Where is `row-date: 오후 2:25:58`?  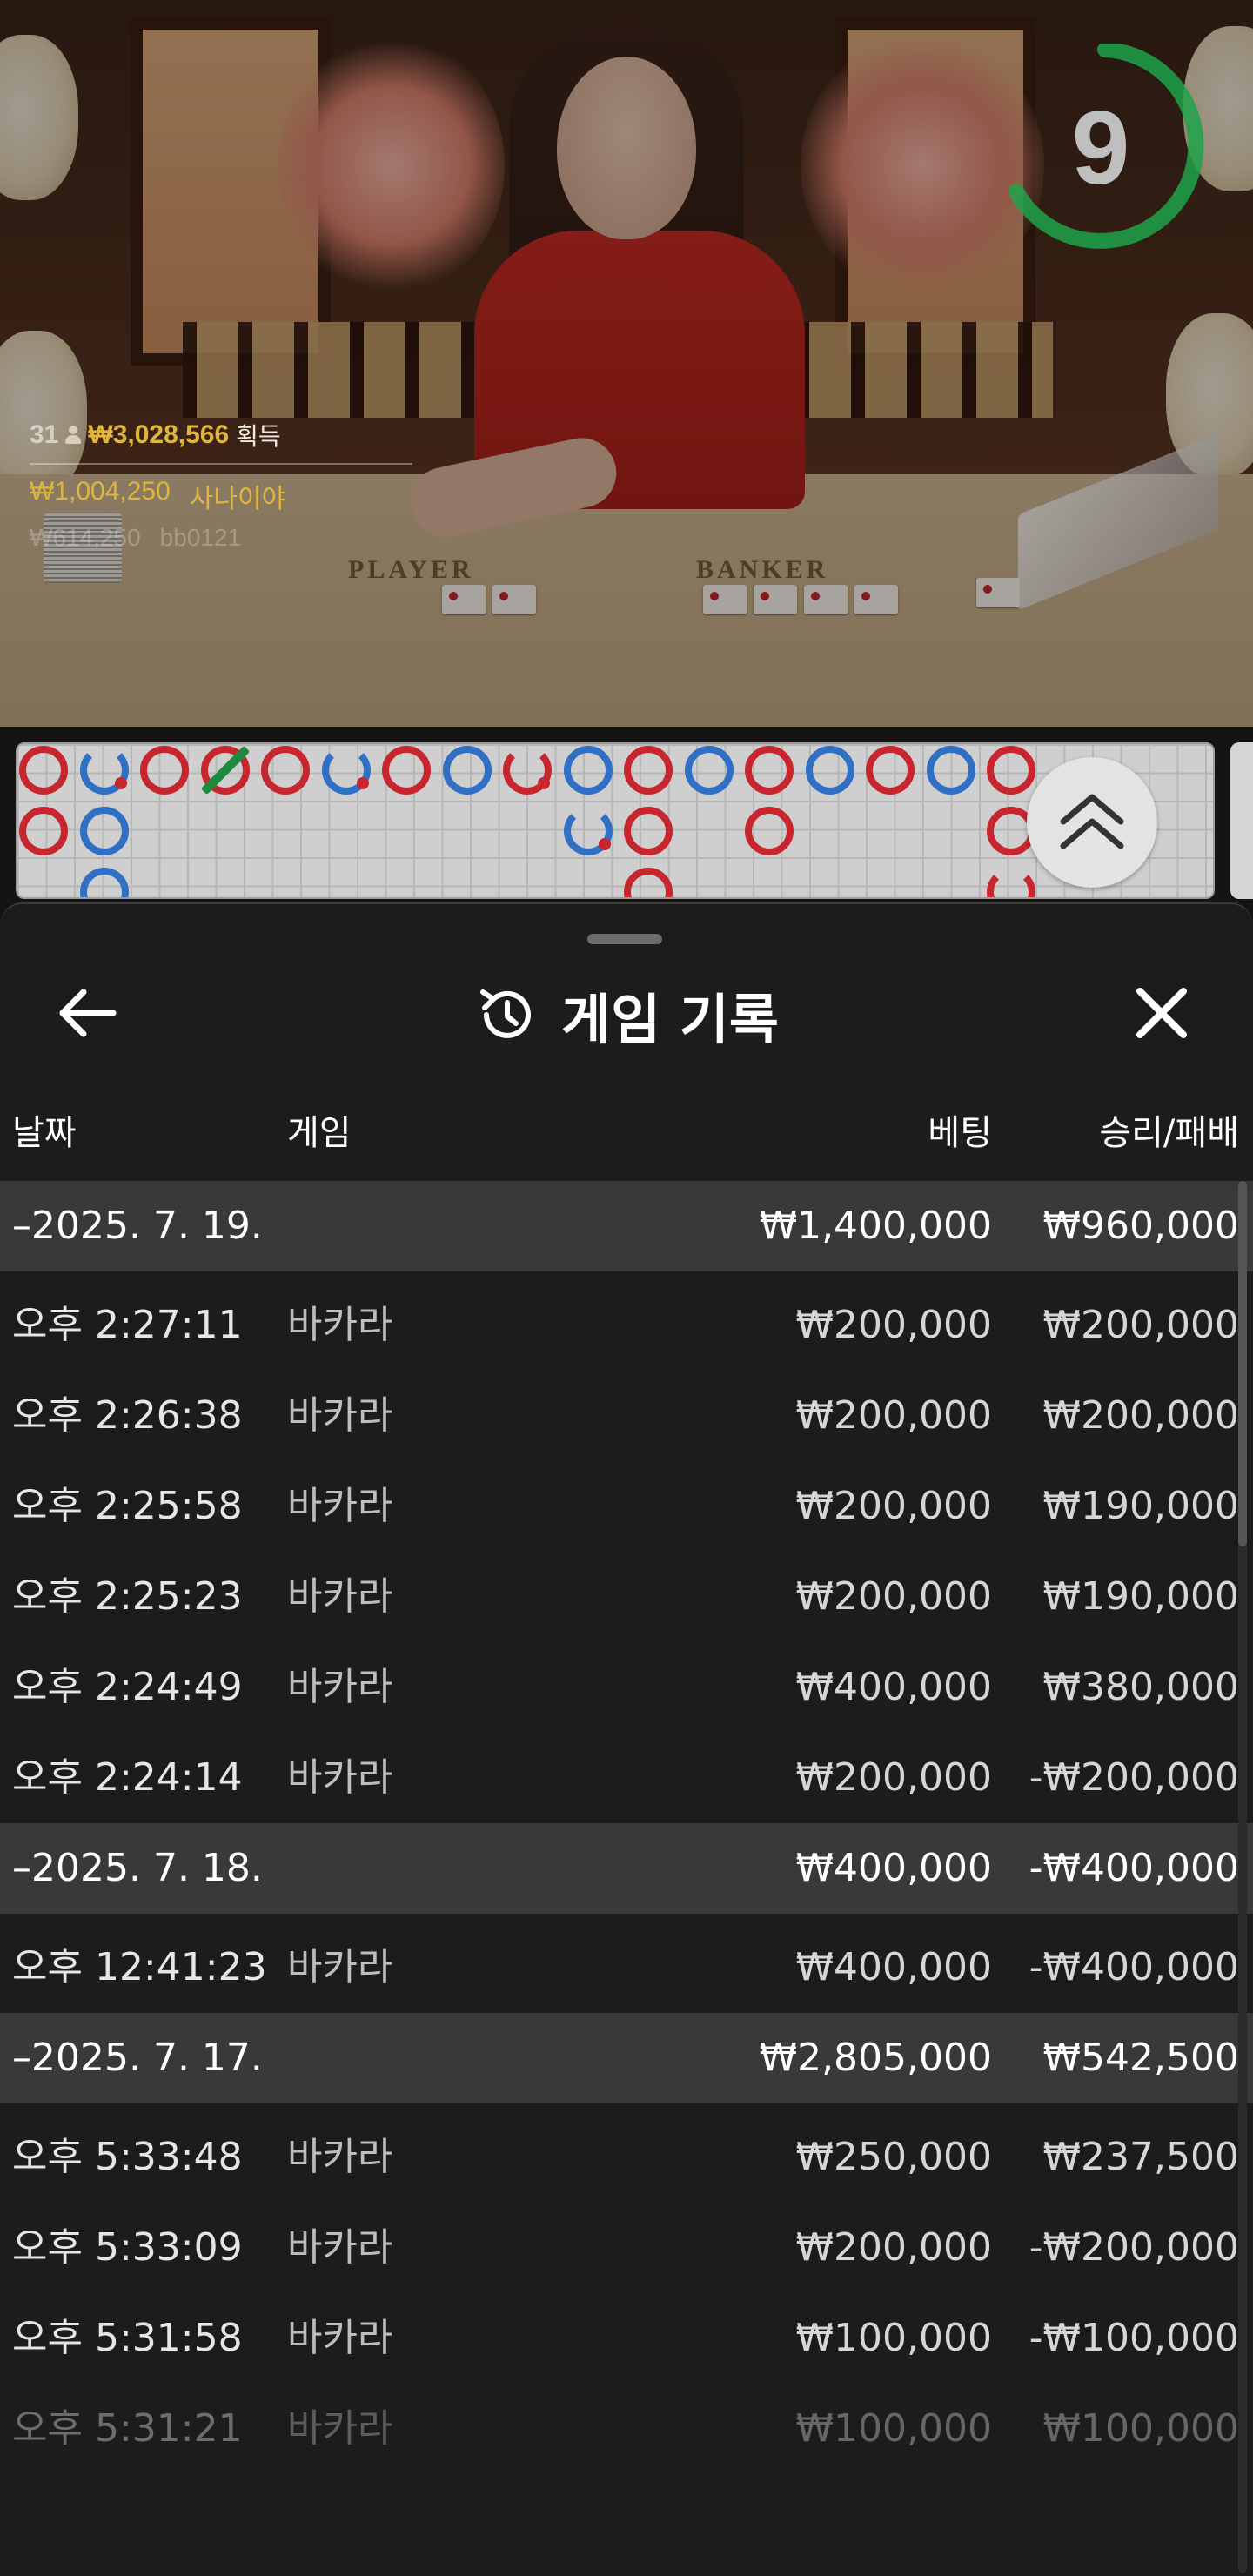
row-date: 오후 2:25:58 is located at coordinates (127, 1506).